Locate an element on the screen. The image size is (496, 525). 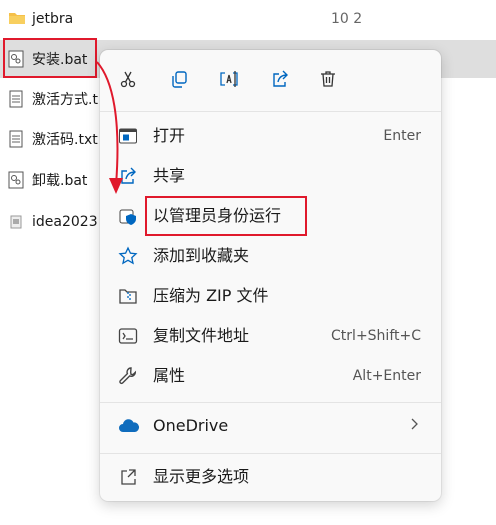
rename-button is located at coordinates (229, 81).